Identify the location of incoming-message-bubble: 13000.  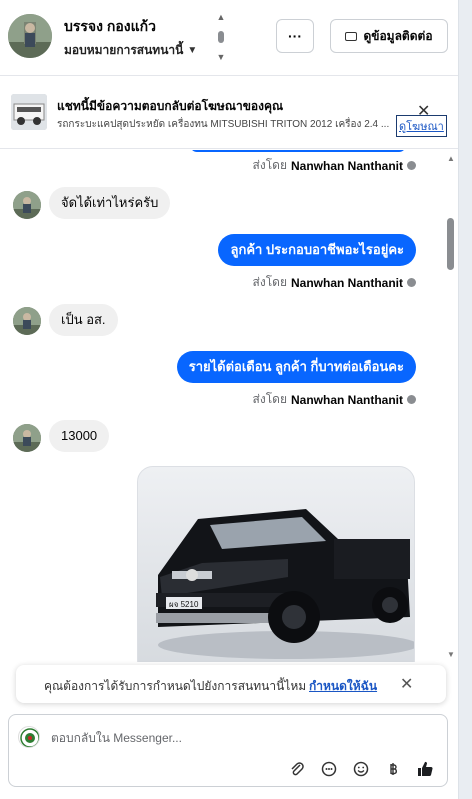
(79, 436).